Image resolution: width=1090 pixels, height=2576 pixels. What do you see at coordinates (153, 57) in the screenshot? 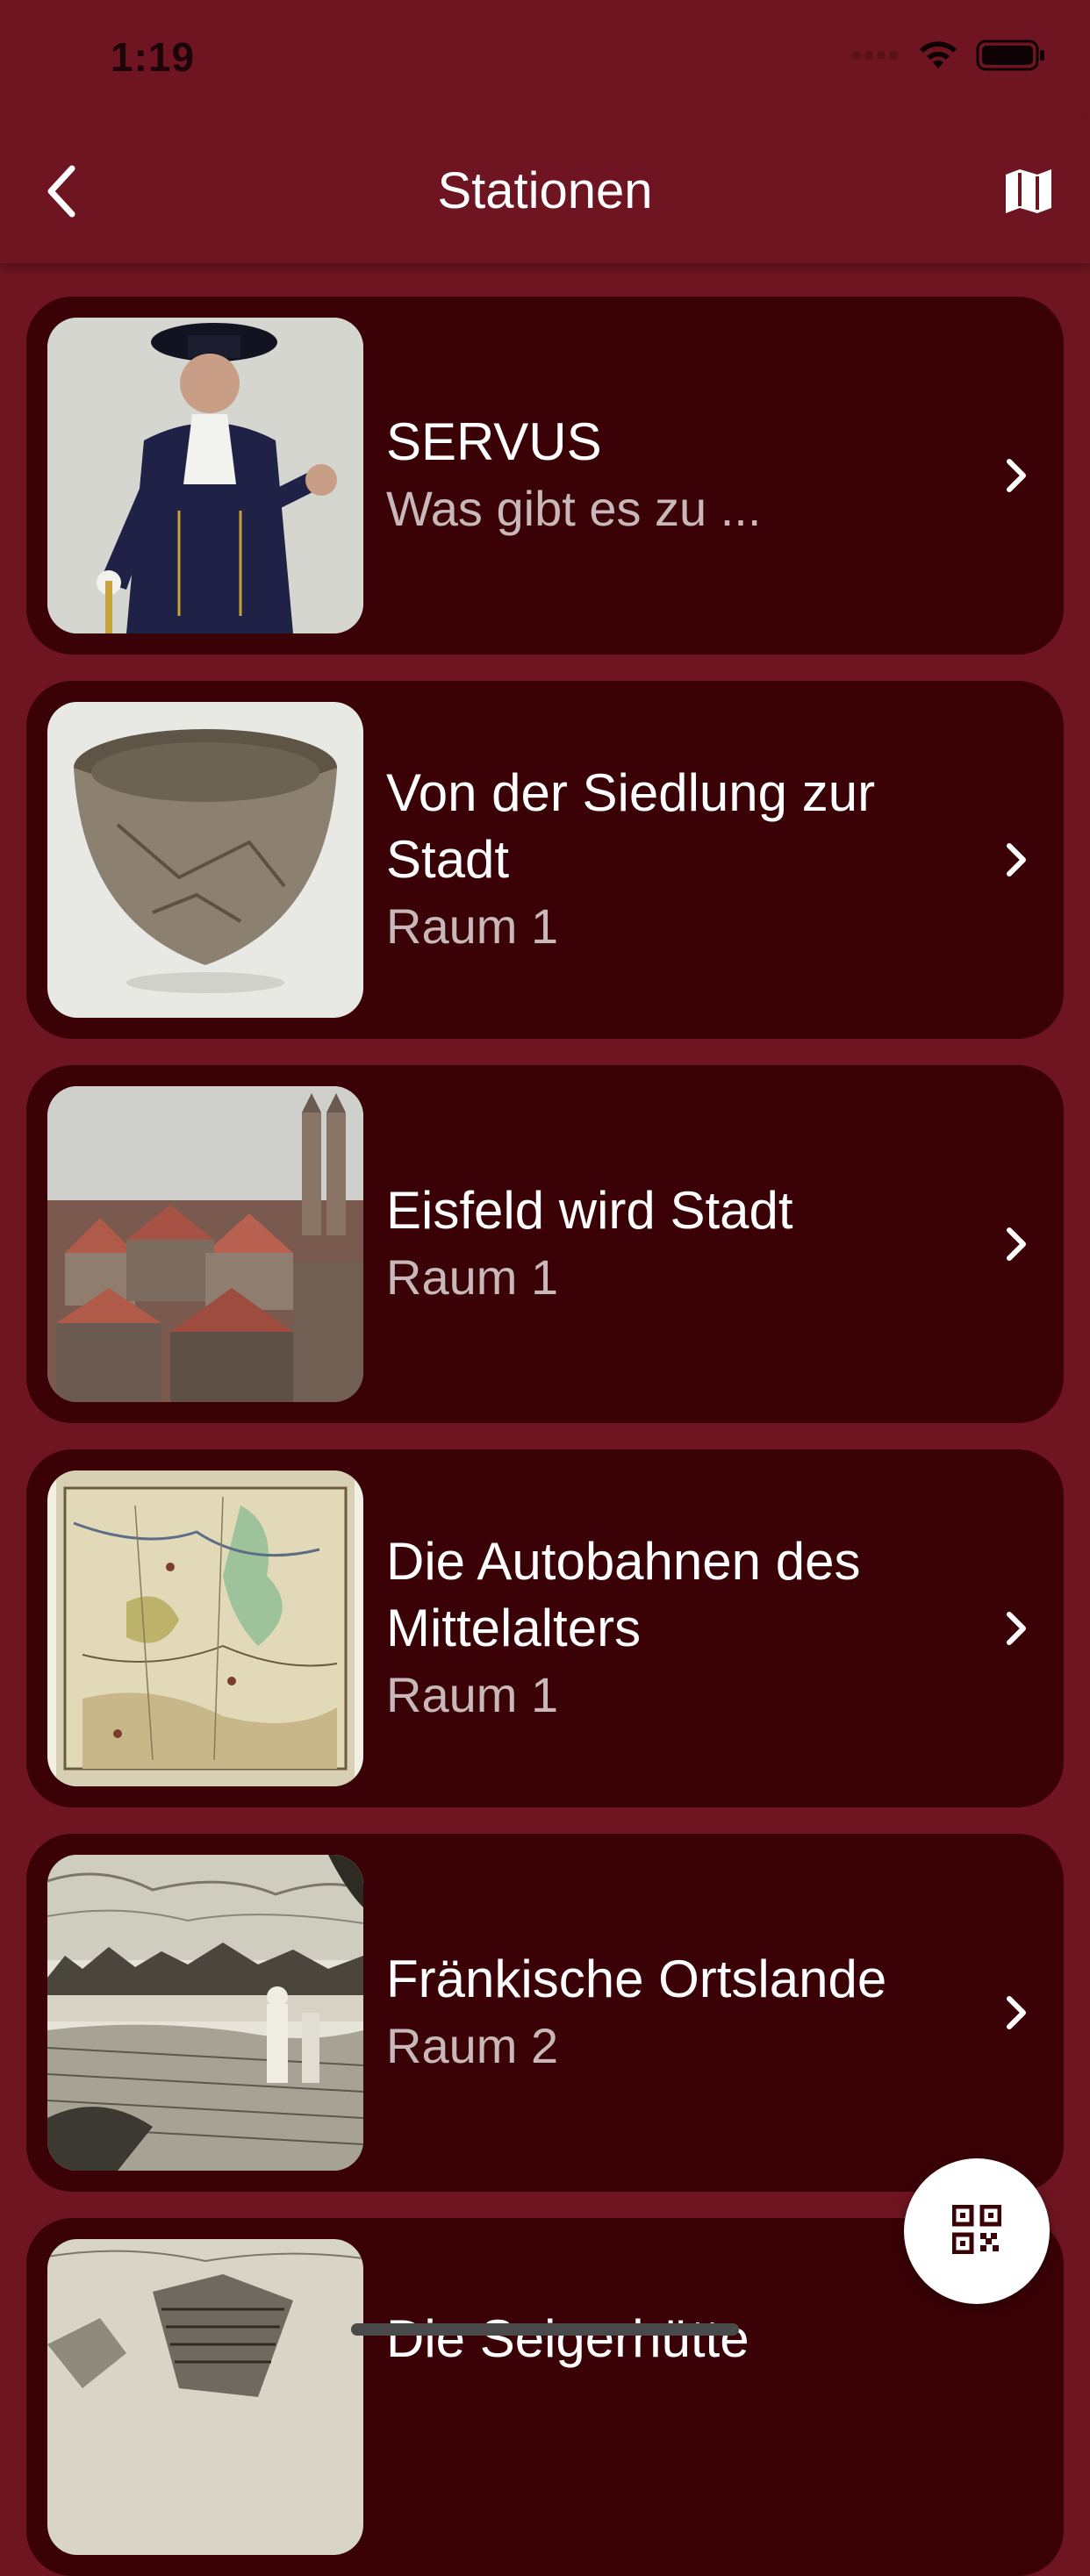
I see `status-time: 1:19` at bounding box center [153, 57].